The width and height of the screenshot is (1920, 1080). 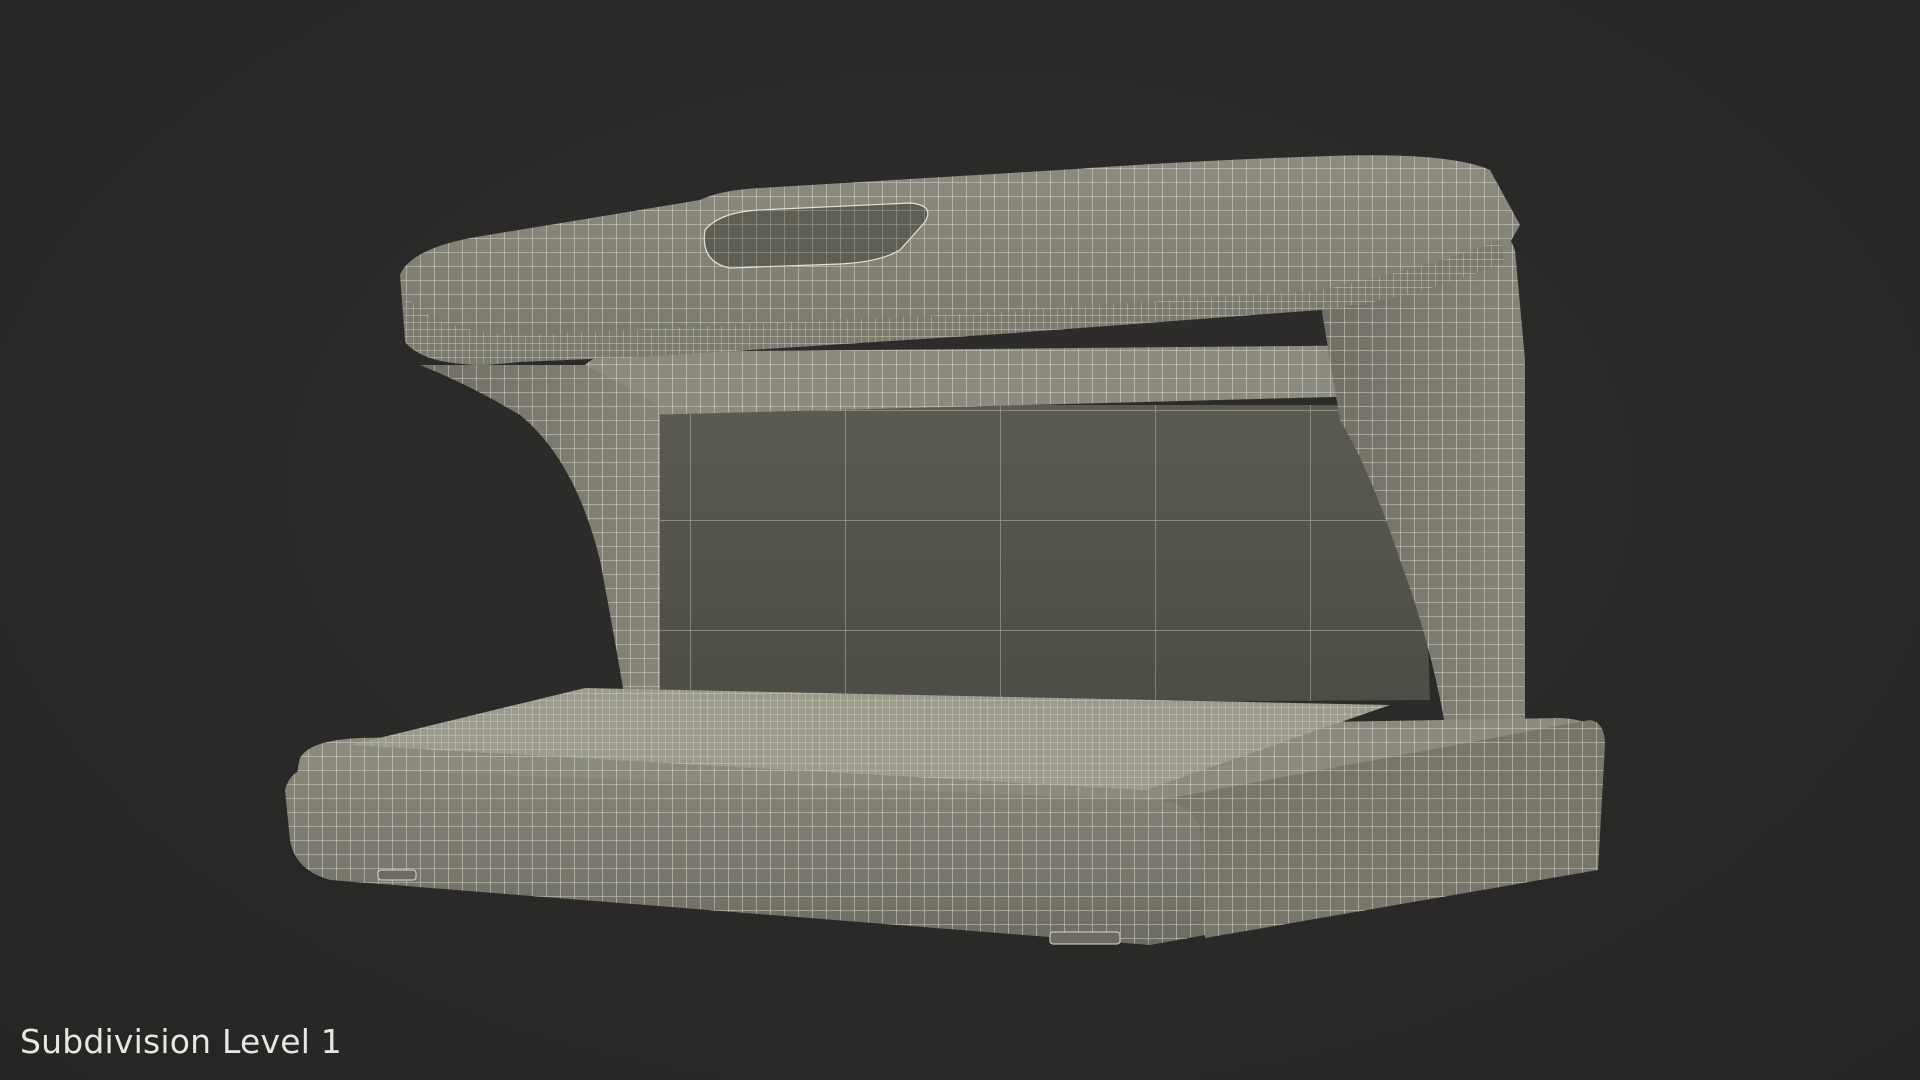 What do you see at coordinates (181, 1041) in the screenshot?
I see `subdivision-level-caption: Subdivision Level 1` at bounding box center [181, 1041].